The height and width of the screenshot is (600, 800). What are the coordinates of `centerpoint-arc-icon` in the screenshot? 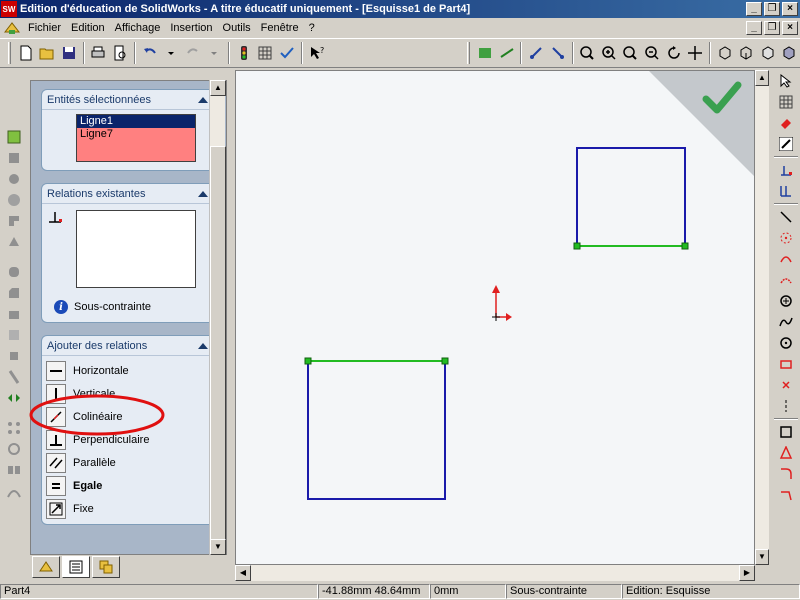 It's located at (786, 238).